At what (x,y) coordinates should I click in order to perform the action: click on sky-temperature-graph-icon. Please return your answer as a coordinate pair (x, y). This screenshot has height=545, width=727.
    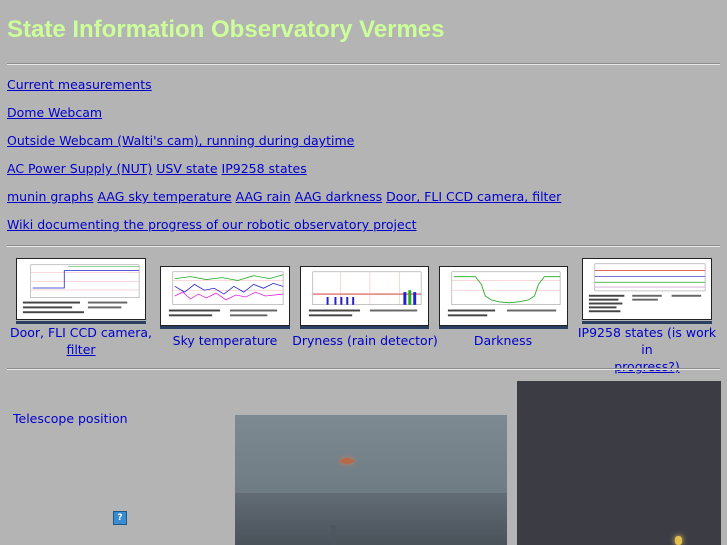
    Looking at the image, I should click on (226, 294).